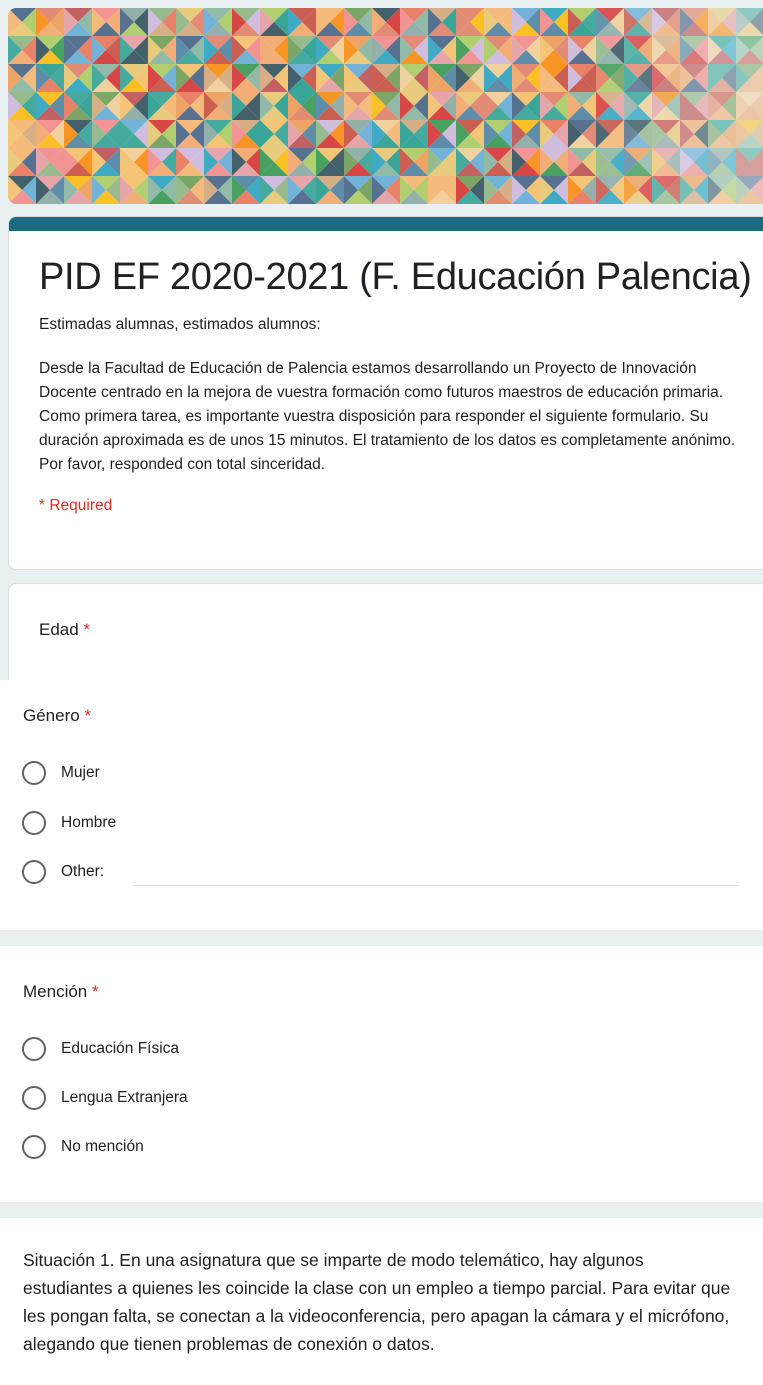 This screenshot has height=1385, width=763. What do you see at coordinates (51, 715) in the screenshot?
I see `question-genero-label: Género` at bounding box center [51, 715].